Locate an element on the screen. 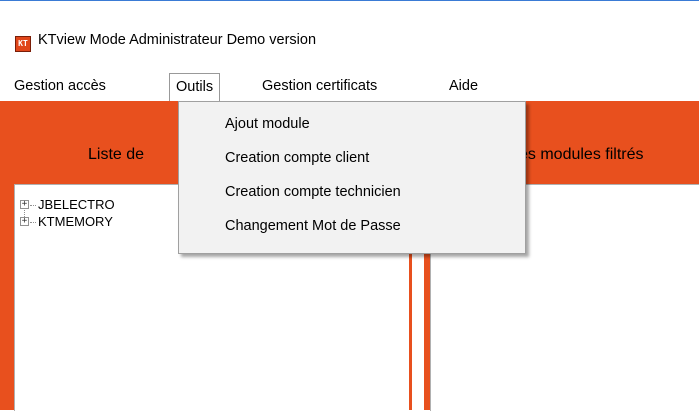  menu-item-changement-mot-de-passe: Changement Mot de Passe is located at coordinates (313, 226).